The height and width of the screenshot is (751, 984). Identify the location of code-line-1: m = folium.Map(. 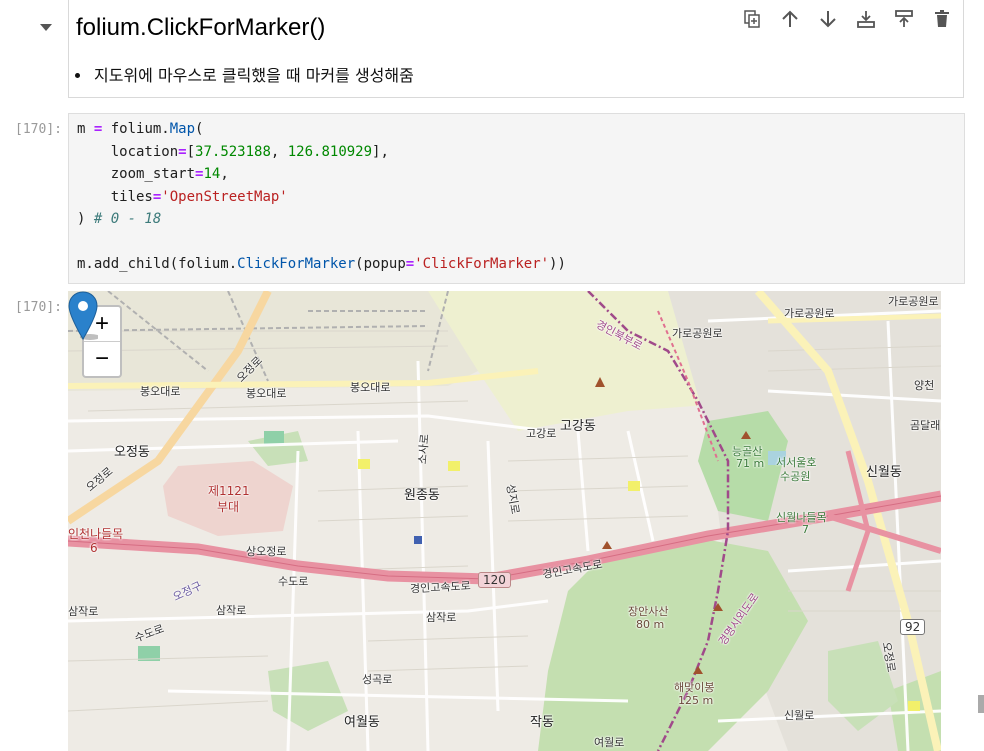
(140, 129).